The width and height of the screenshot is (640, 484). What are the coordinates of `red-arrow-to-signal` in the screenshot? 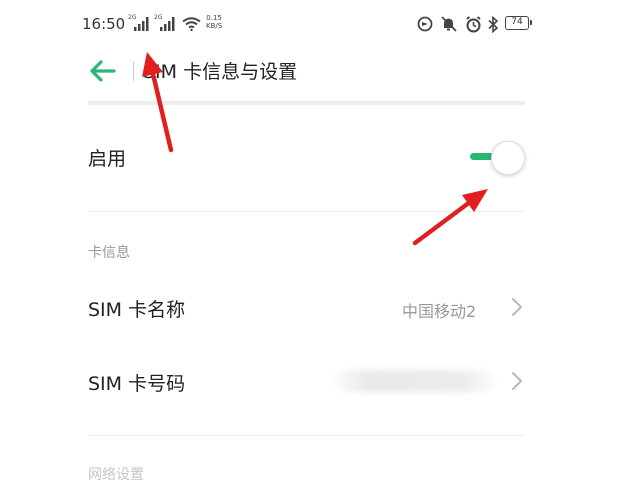 It's located at (158, 102).